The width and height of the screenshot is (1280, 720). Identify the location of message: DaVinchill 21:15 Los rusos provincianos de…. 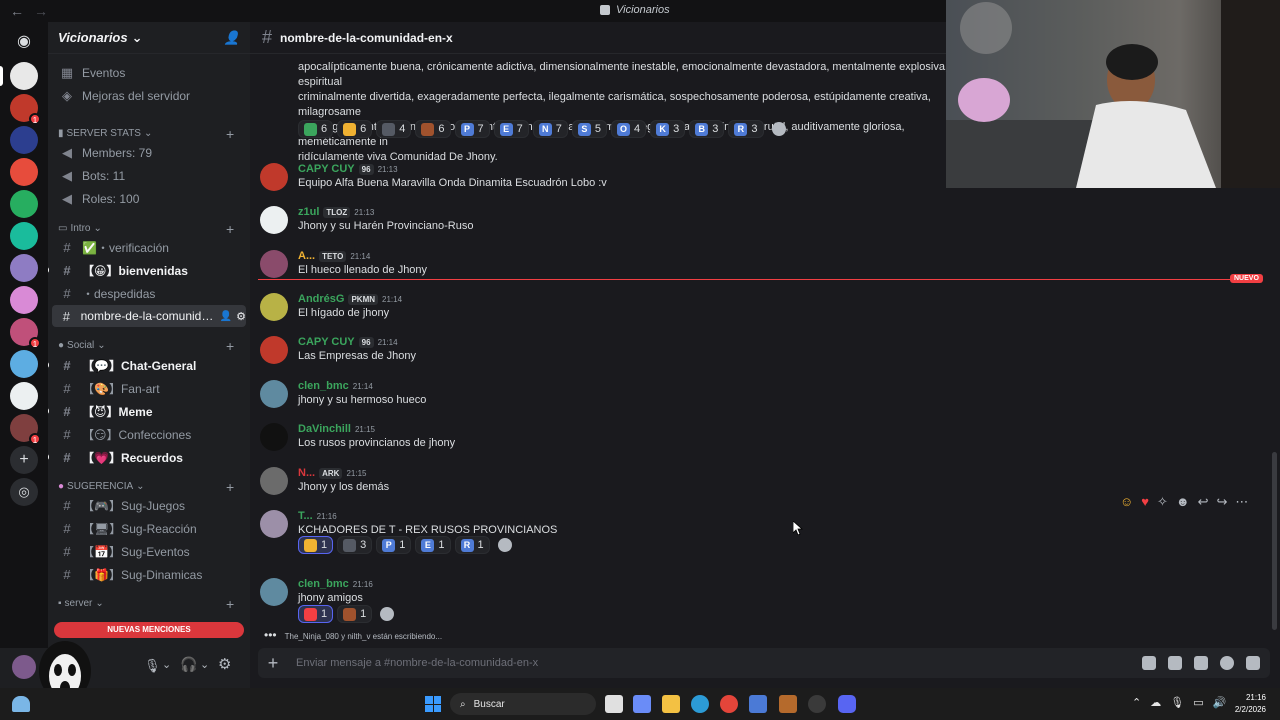
(760, 441).